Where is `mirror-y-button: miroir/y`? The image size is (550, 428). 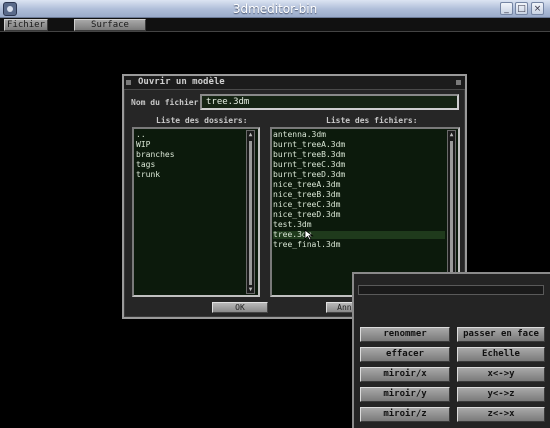
mirror-y-button: miroir/y is located at coordinates (405, 394).